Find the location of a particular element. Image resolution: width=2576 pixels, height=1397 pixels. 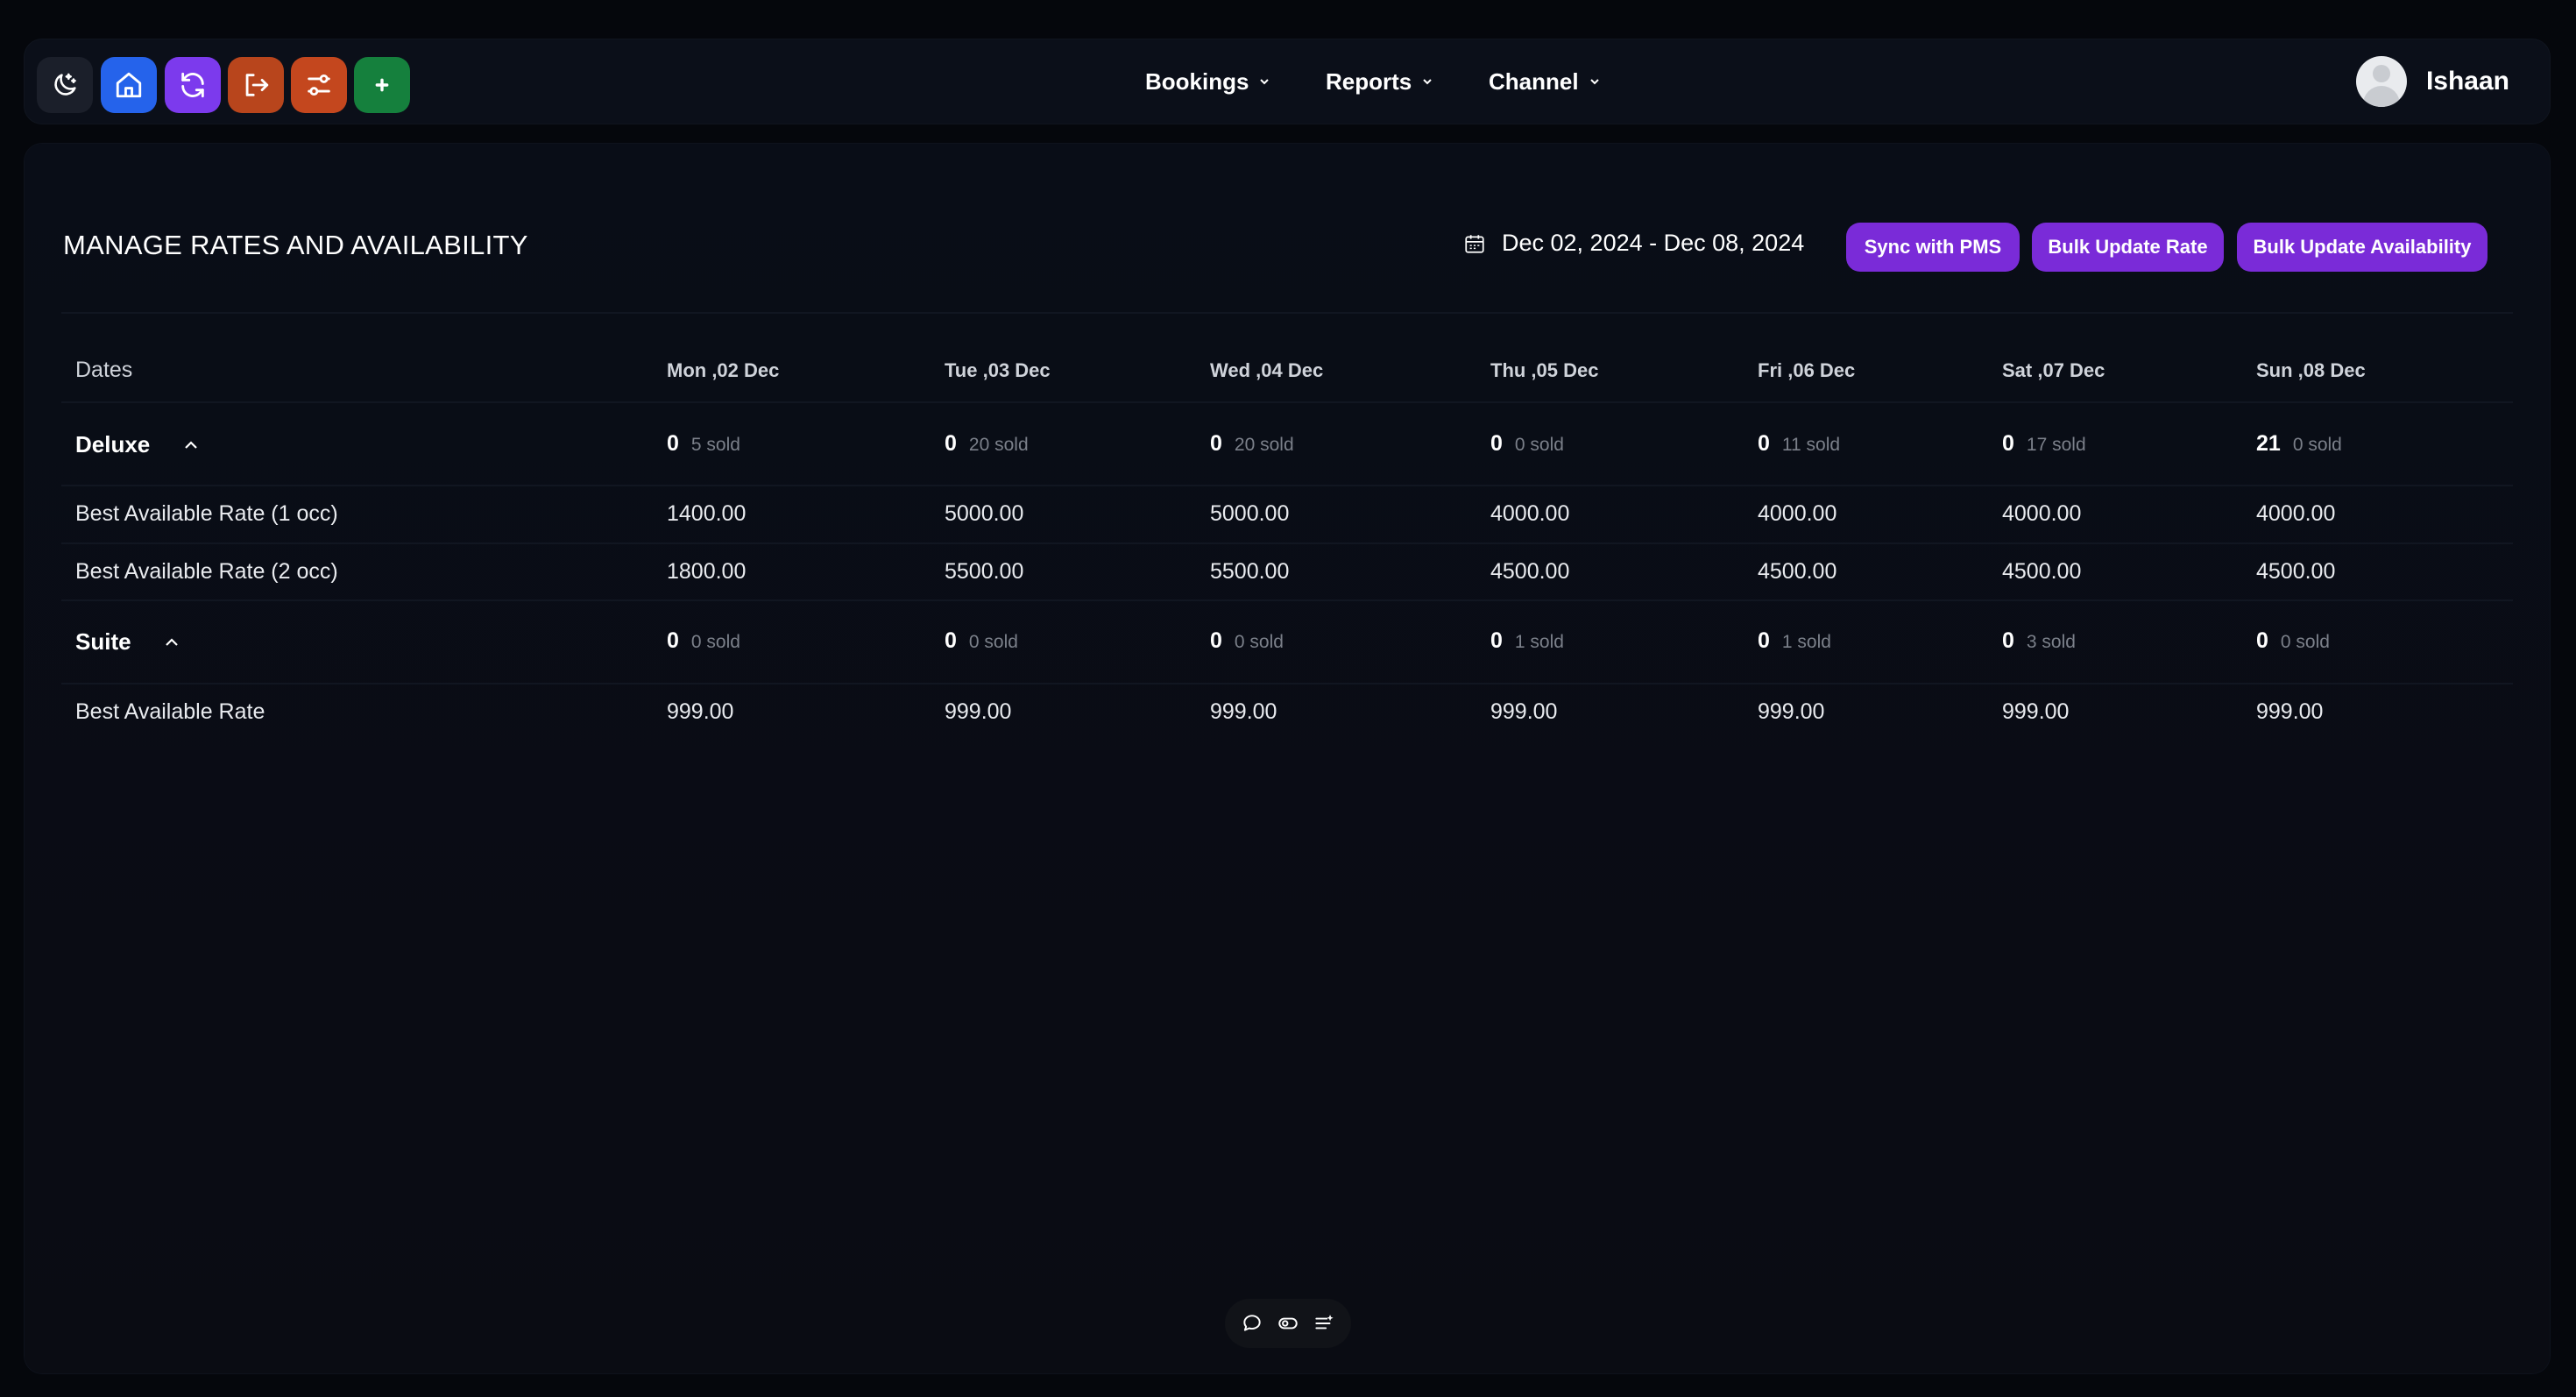

nav-reports: Reports is located at coordinates (1380, 82).